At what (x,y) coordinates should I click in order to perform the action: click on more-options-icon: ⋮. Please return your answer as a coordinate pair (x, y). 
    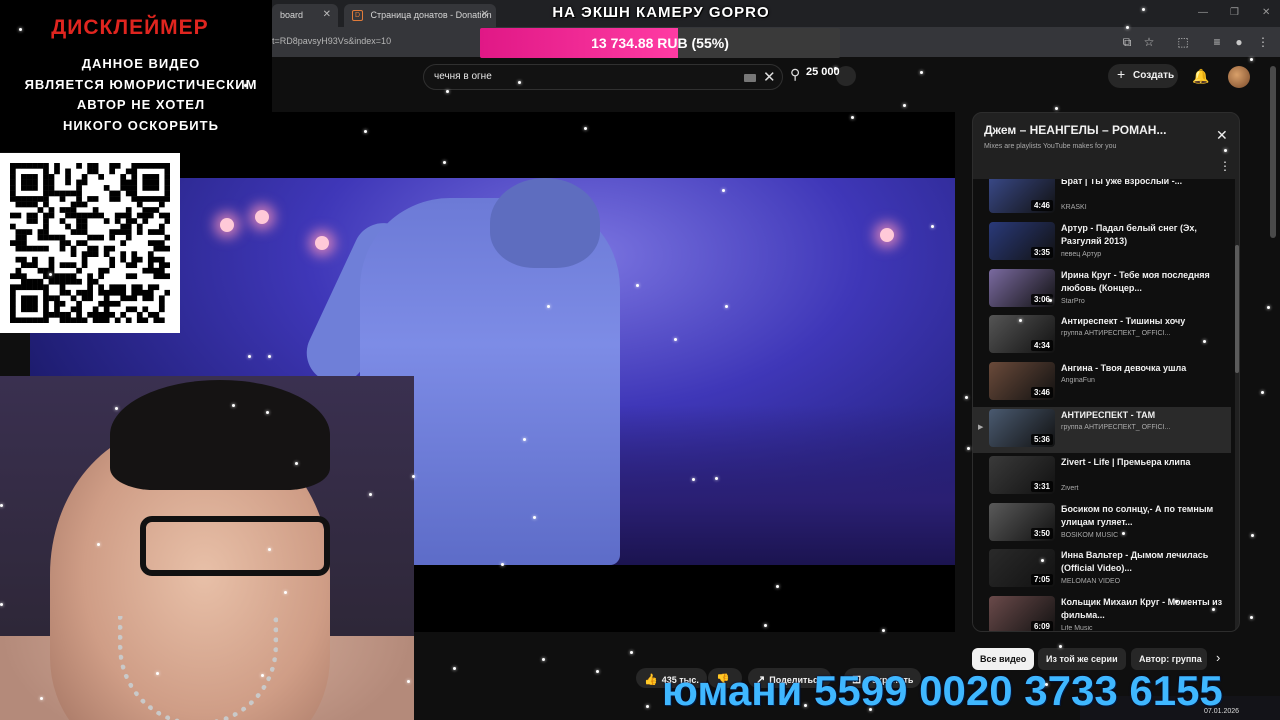
    Looking at the image, I should click on (1225, 166).